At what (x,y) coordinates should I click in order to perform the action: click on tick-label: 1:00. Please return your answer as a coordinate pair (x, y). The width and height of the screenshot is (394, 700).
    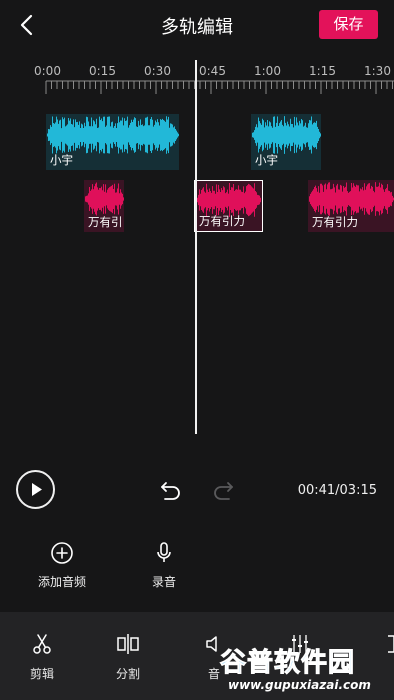
    Looking at the image, I should click on (267, 71).